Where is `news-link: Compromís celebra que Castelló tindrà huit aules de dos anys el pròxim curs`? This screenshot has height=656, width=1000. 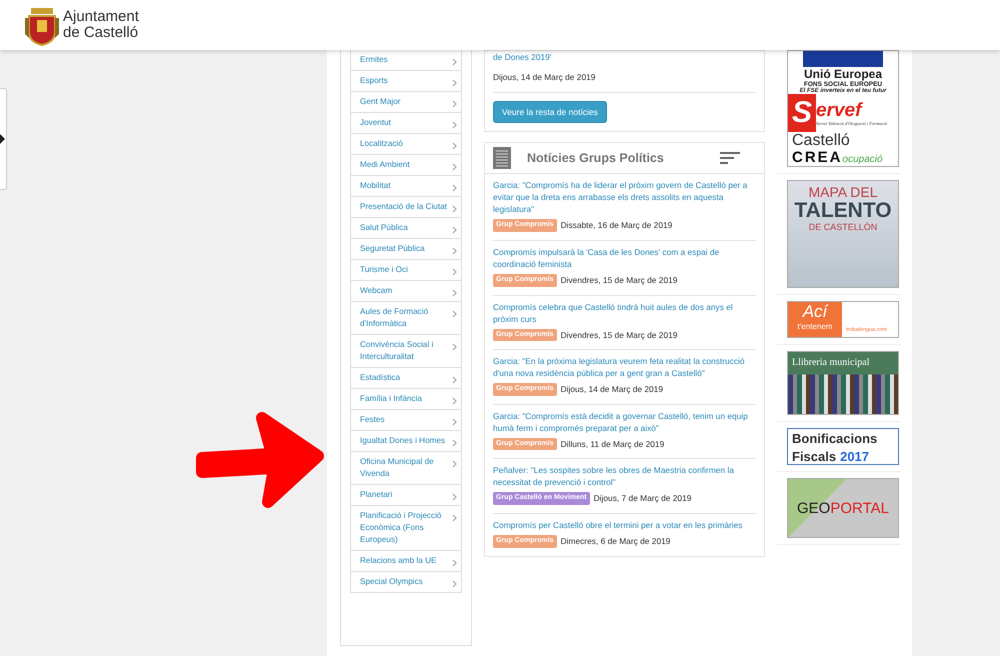 news-link: Compromís celebra que Castelló tindrà huit aules de dos anys el pròxim curs is located at coordinates (624, 312).